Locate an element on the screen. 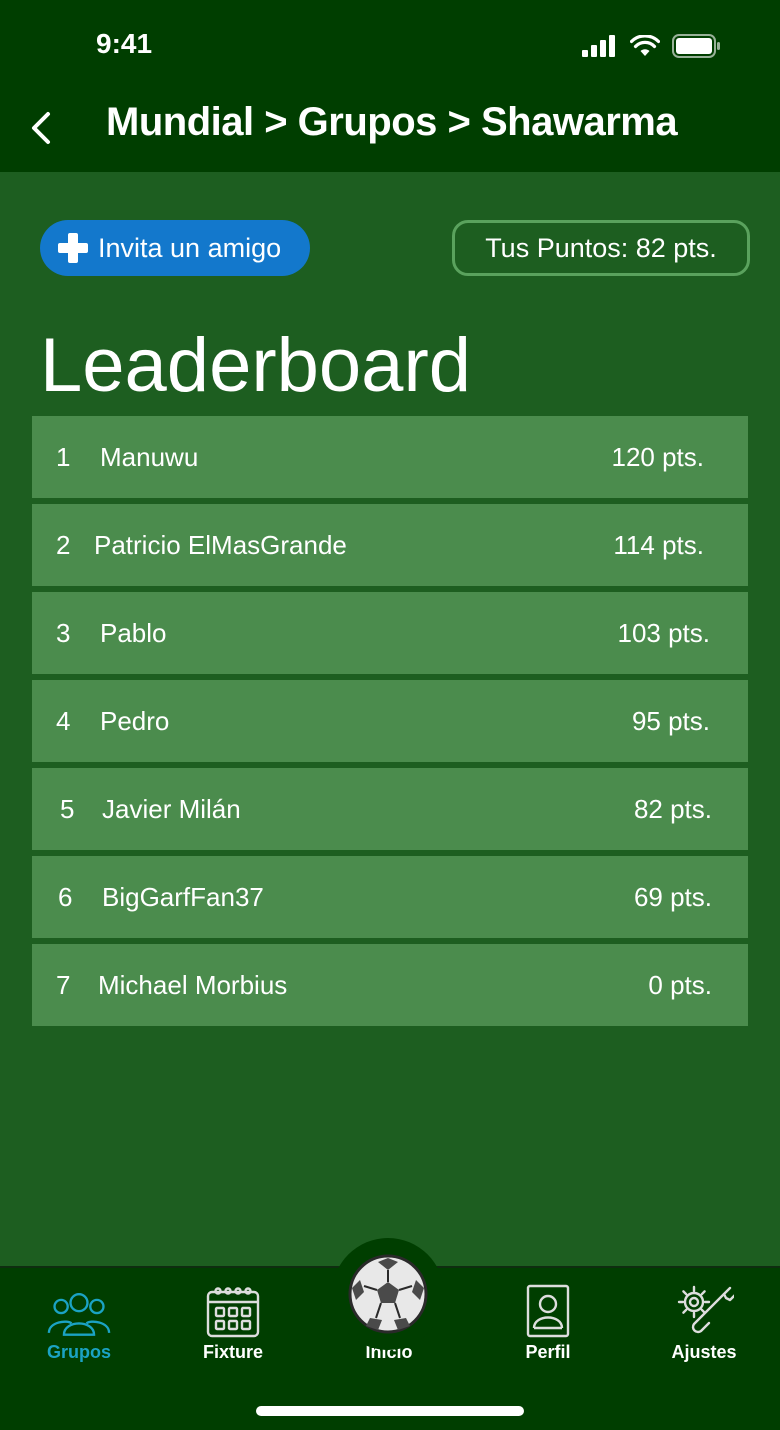 Image resolution: width=780 pixels, height=1430 pixels. plus-icon is located at coordinates (73, 248).